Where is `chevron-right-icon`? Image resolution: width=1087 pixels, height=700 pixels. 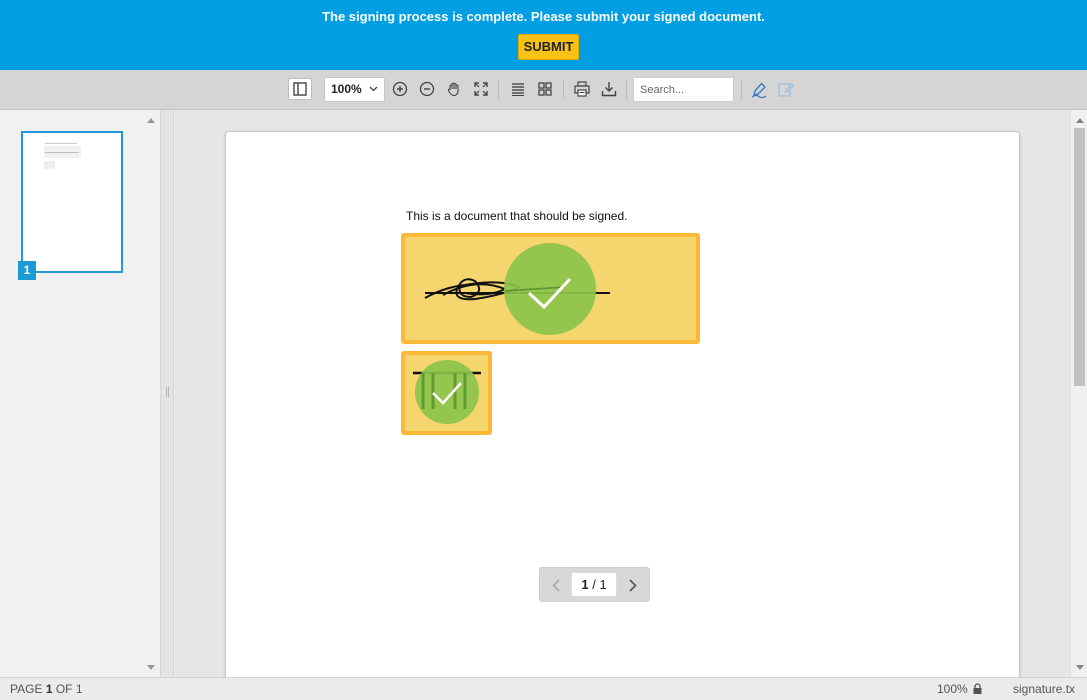 chevron-right-icon is located at coordinates (633, 585).